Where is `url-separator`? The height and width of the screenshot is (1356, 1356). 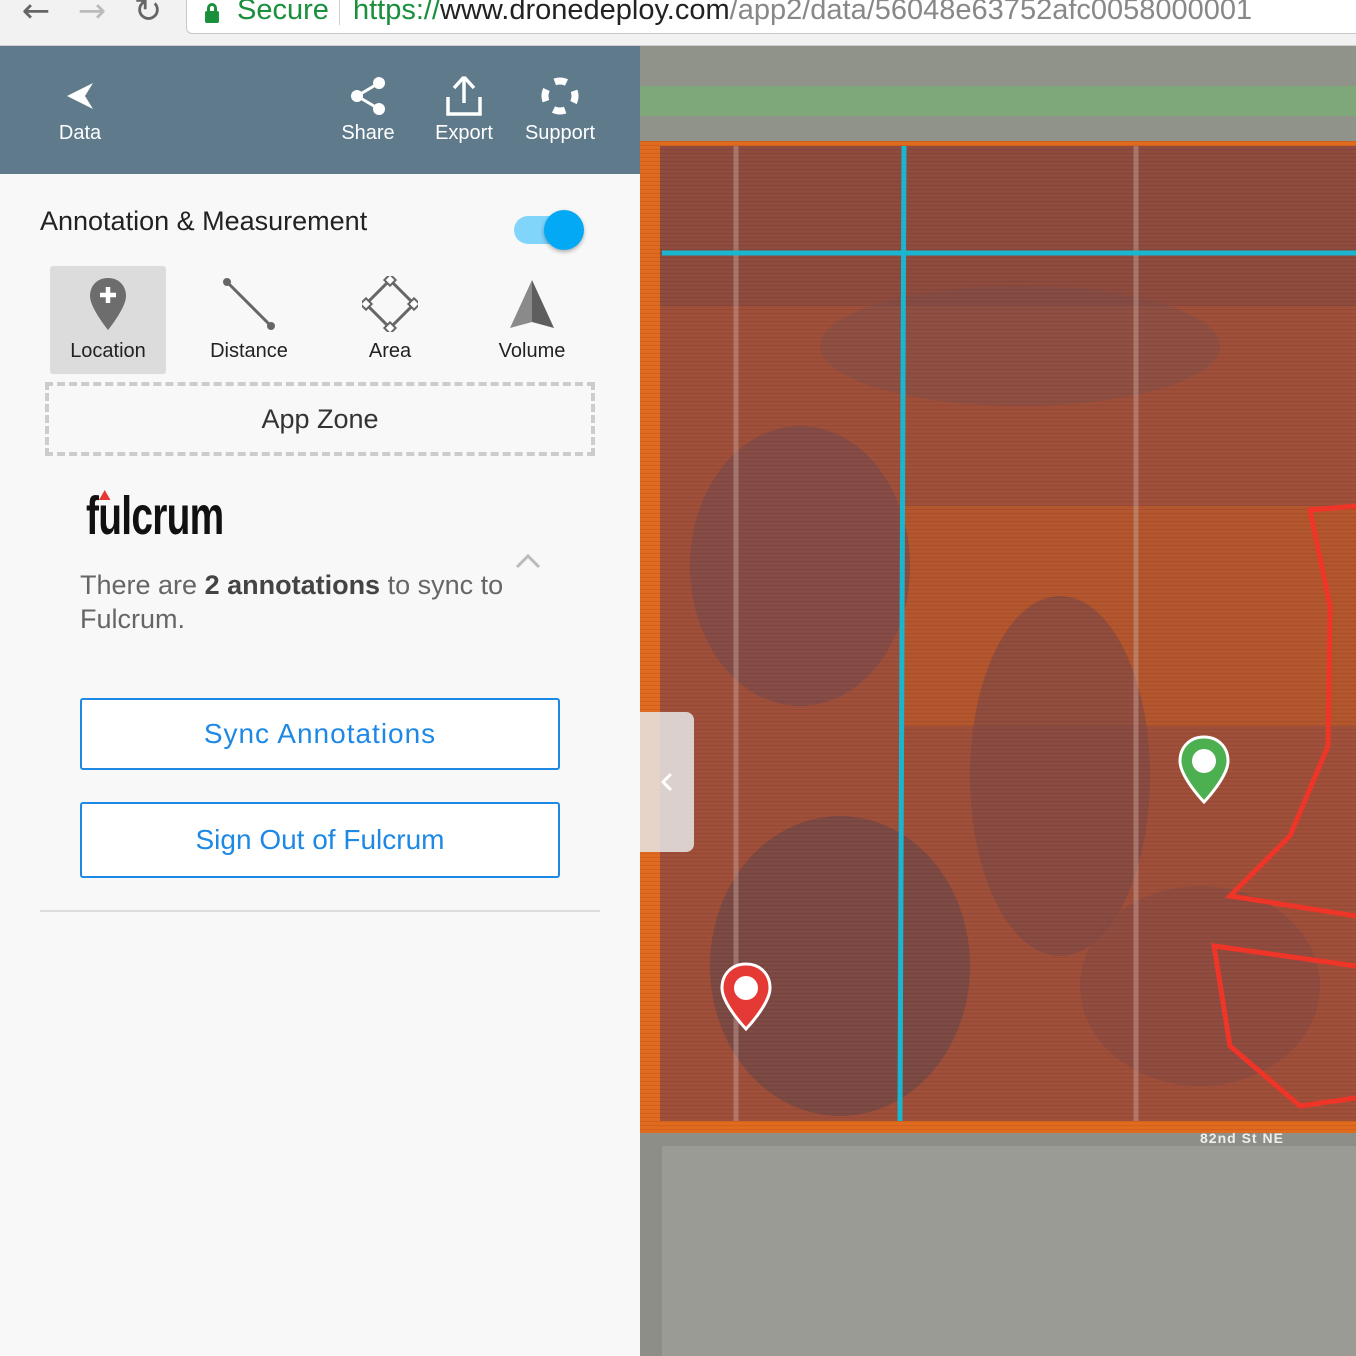 url-separator is located at coordinates (339, 12).